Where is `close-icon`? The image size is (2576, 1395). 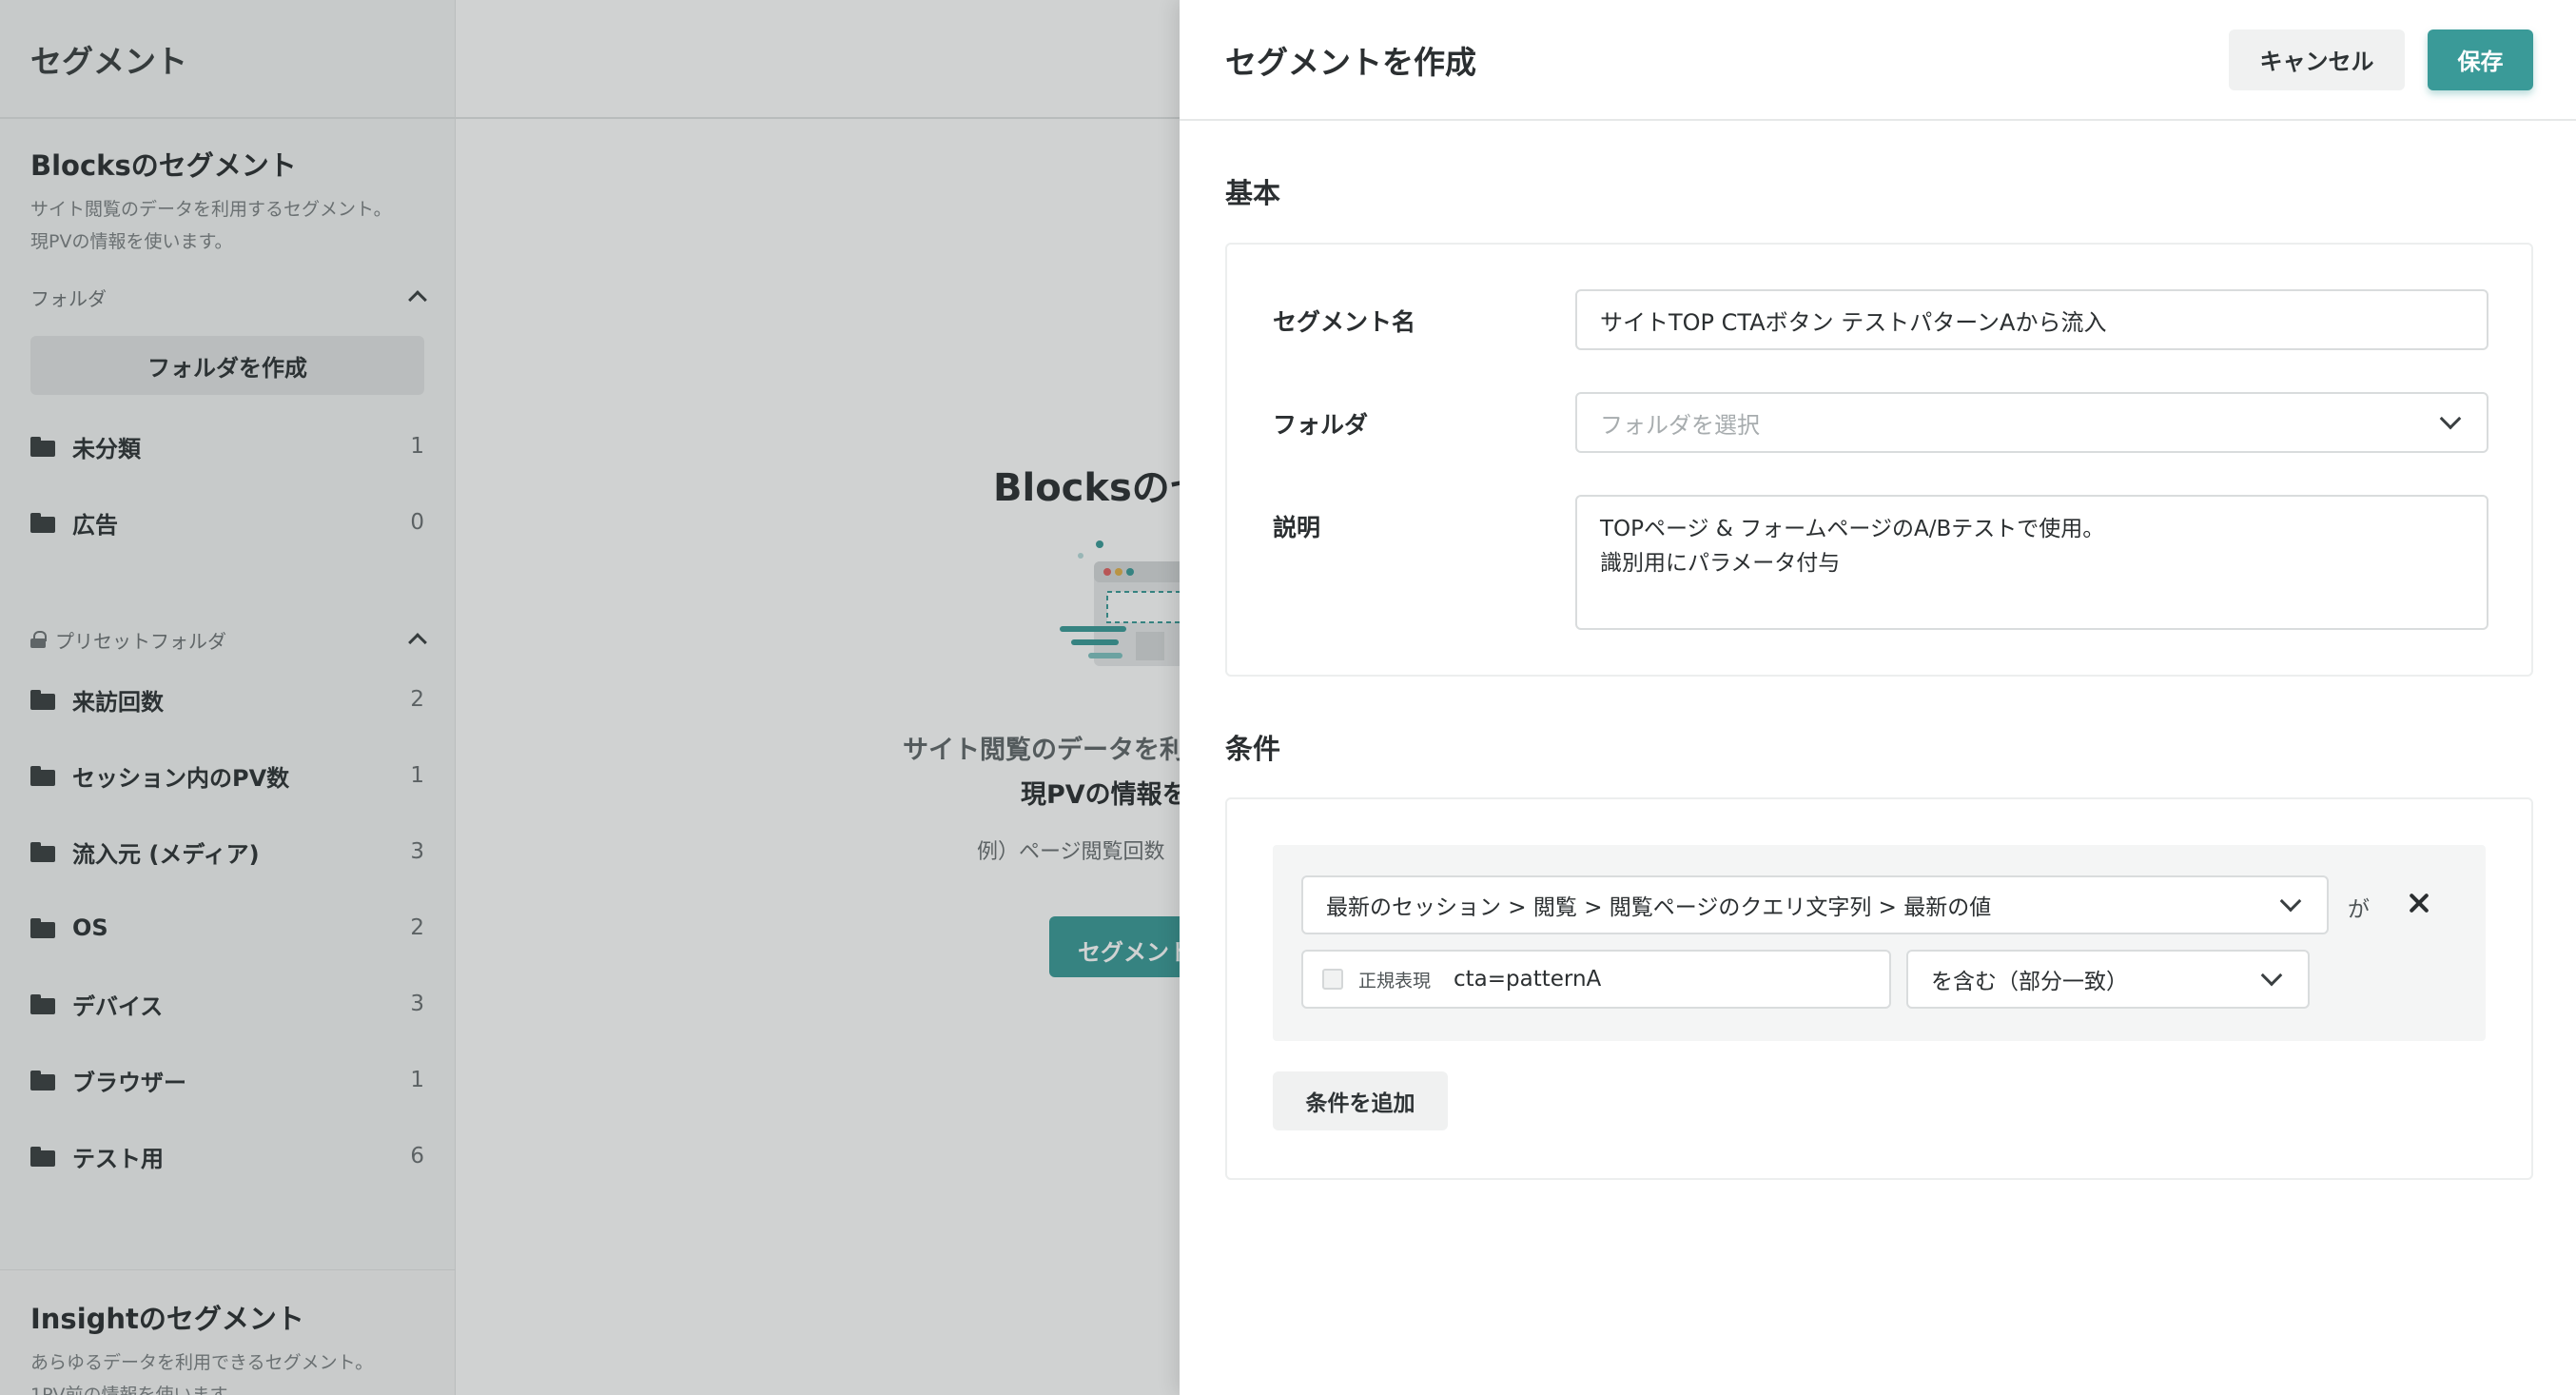
close-icon is located at coordinates (2419, 903).